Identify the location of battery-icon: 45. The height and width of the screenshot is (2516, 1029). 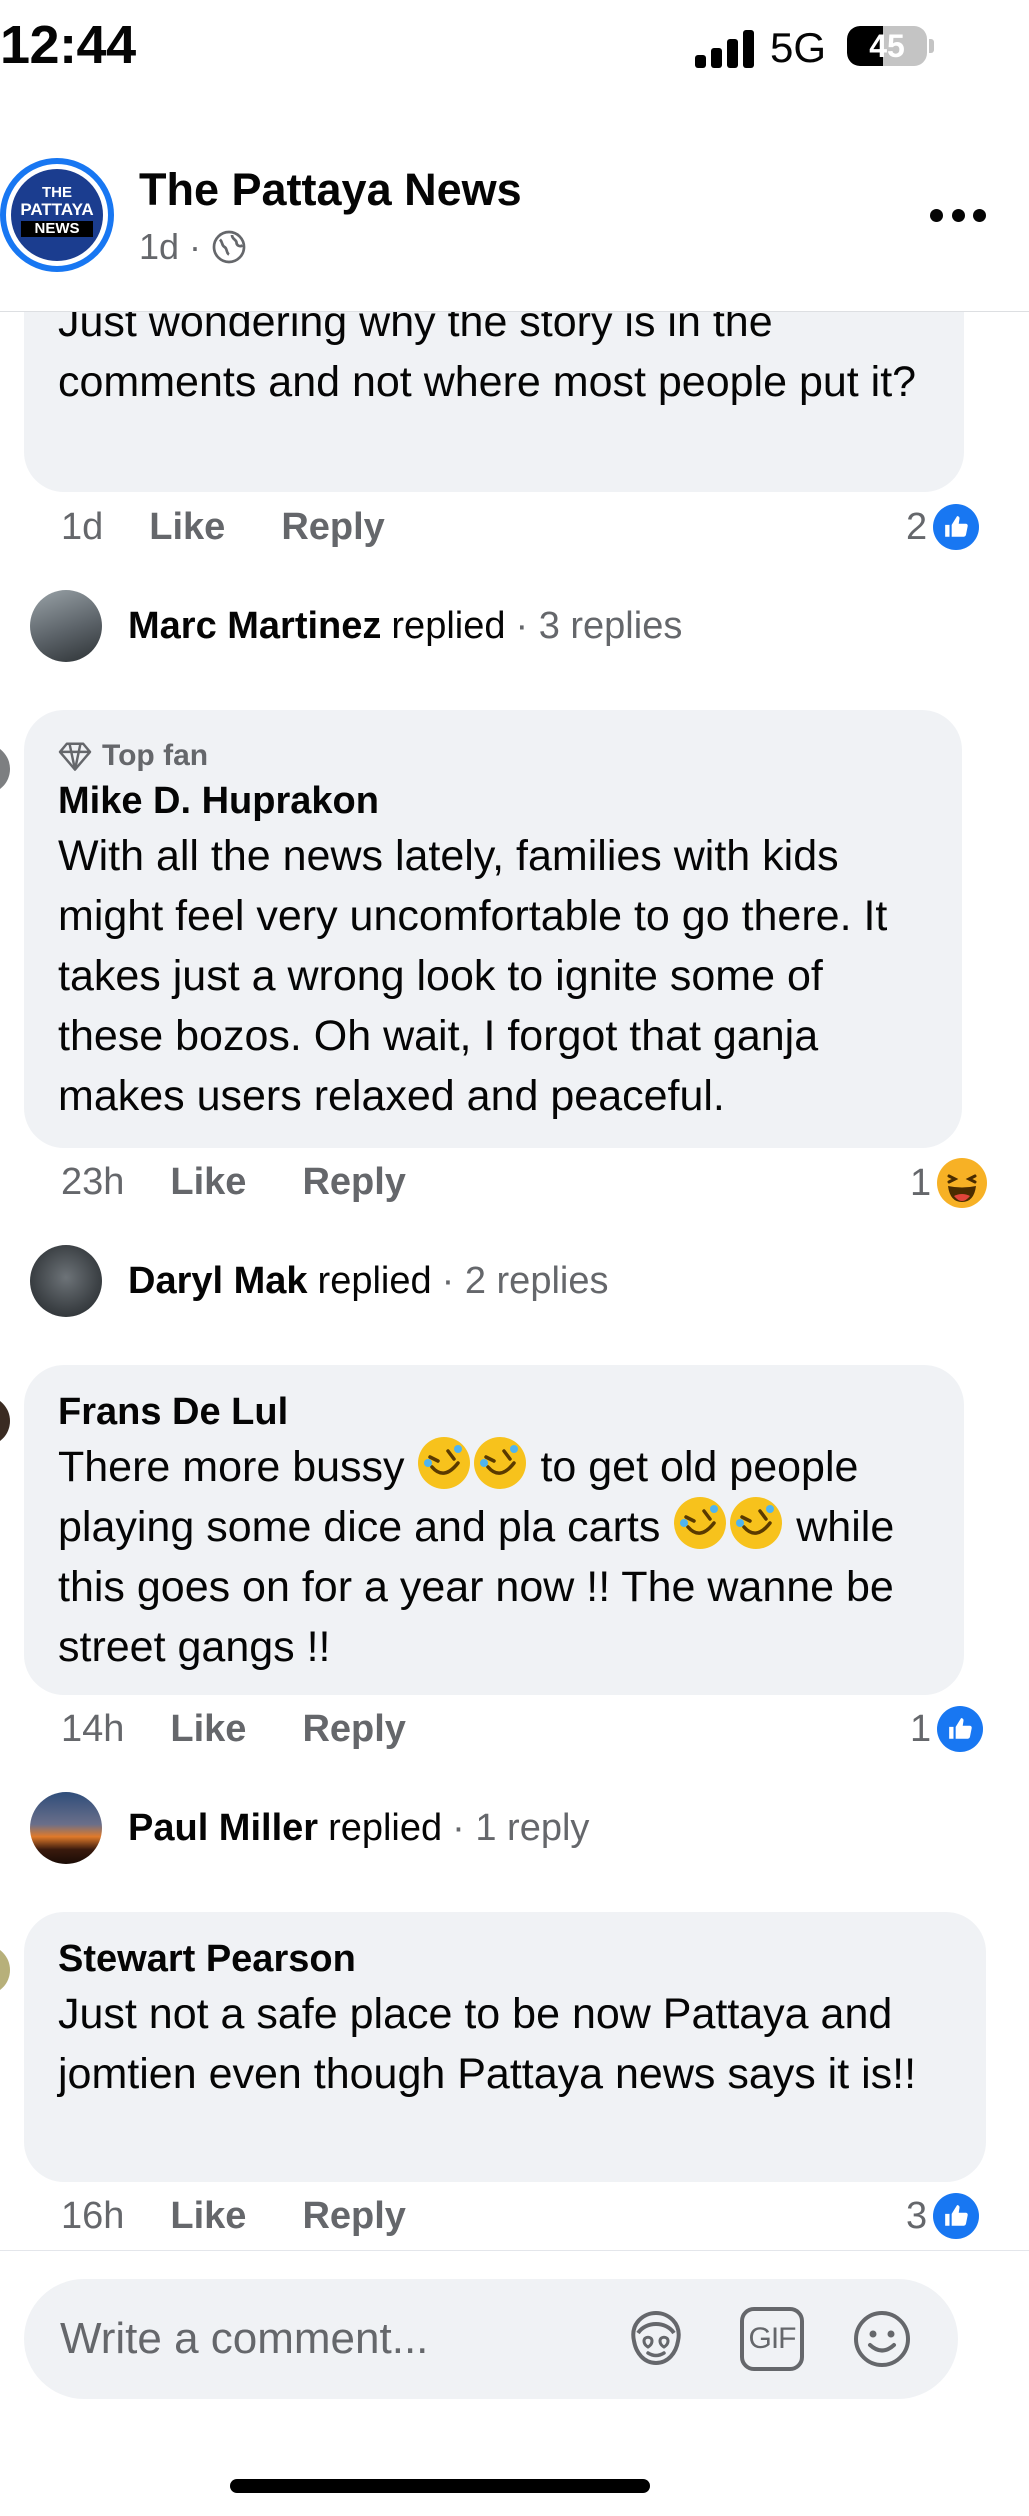
(887, 46).